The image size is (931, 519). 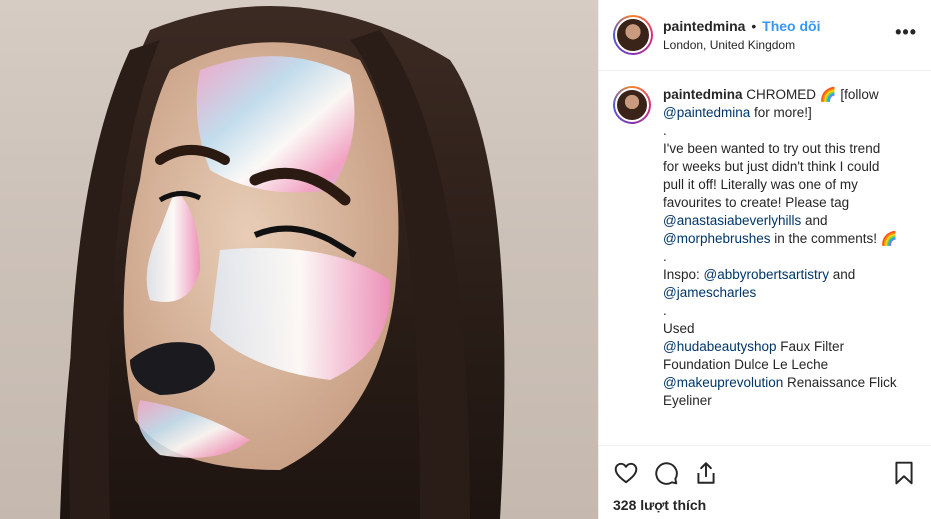 I want to click on mention-link: @morphebrushes, so click(x=717, y=238).